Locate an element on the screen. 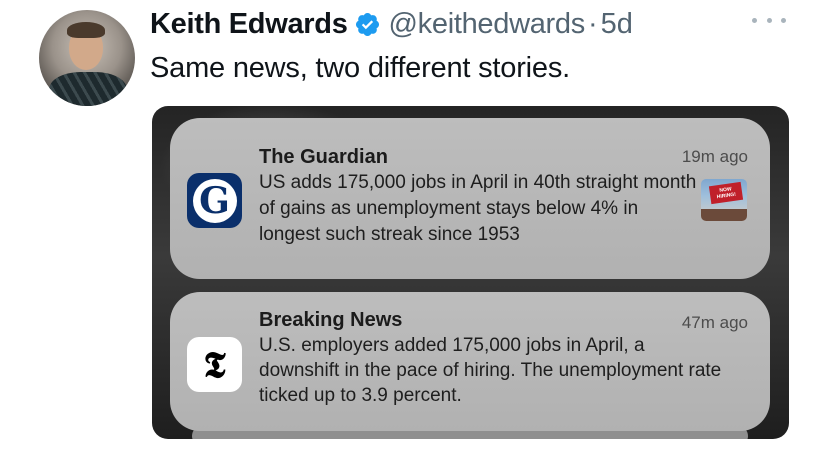  tweet-header: Keith Edwards @keithedwards · 5d is located at coordinates (391, 24).